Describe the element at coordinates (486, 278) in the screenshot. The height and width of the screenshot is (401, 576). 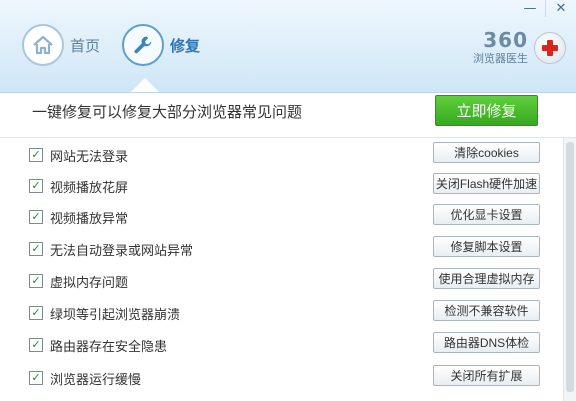
I see `item-fix-button: 使用合理虚拟内存` at that location.